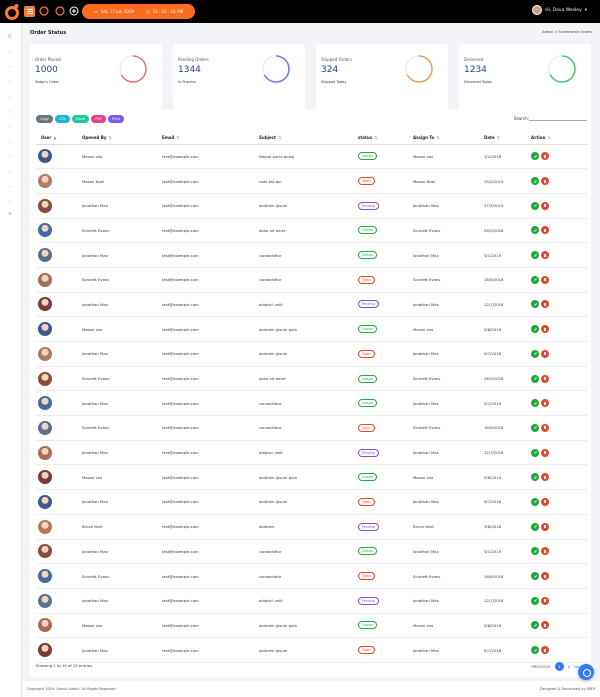  I want to click on export-csv-button: CSV, so click(62, 119).